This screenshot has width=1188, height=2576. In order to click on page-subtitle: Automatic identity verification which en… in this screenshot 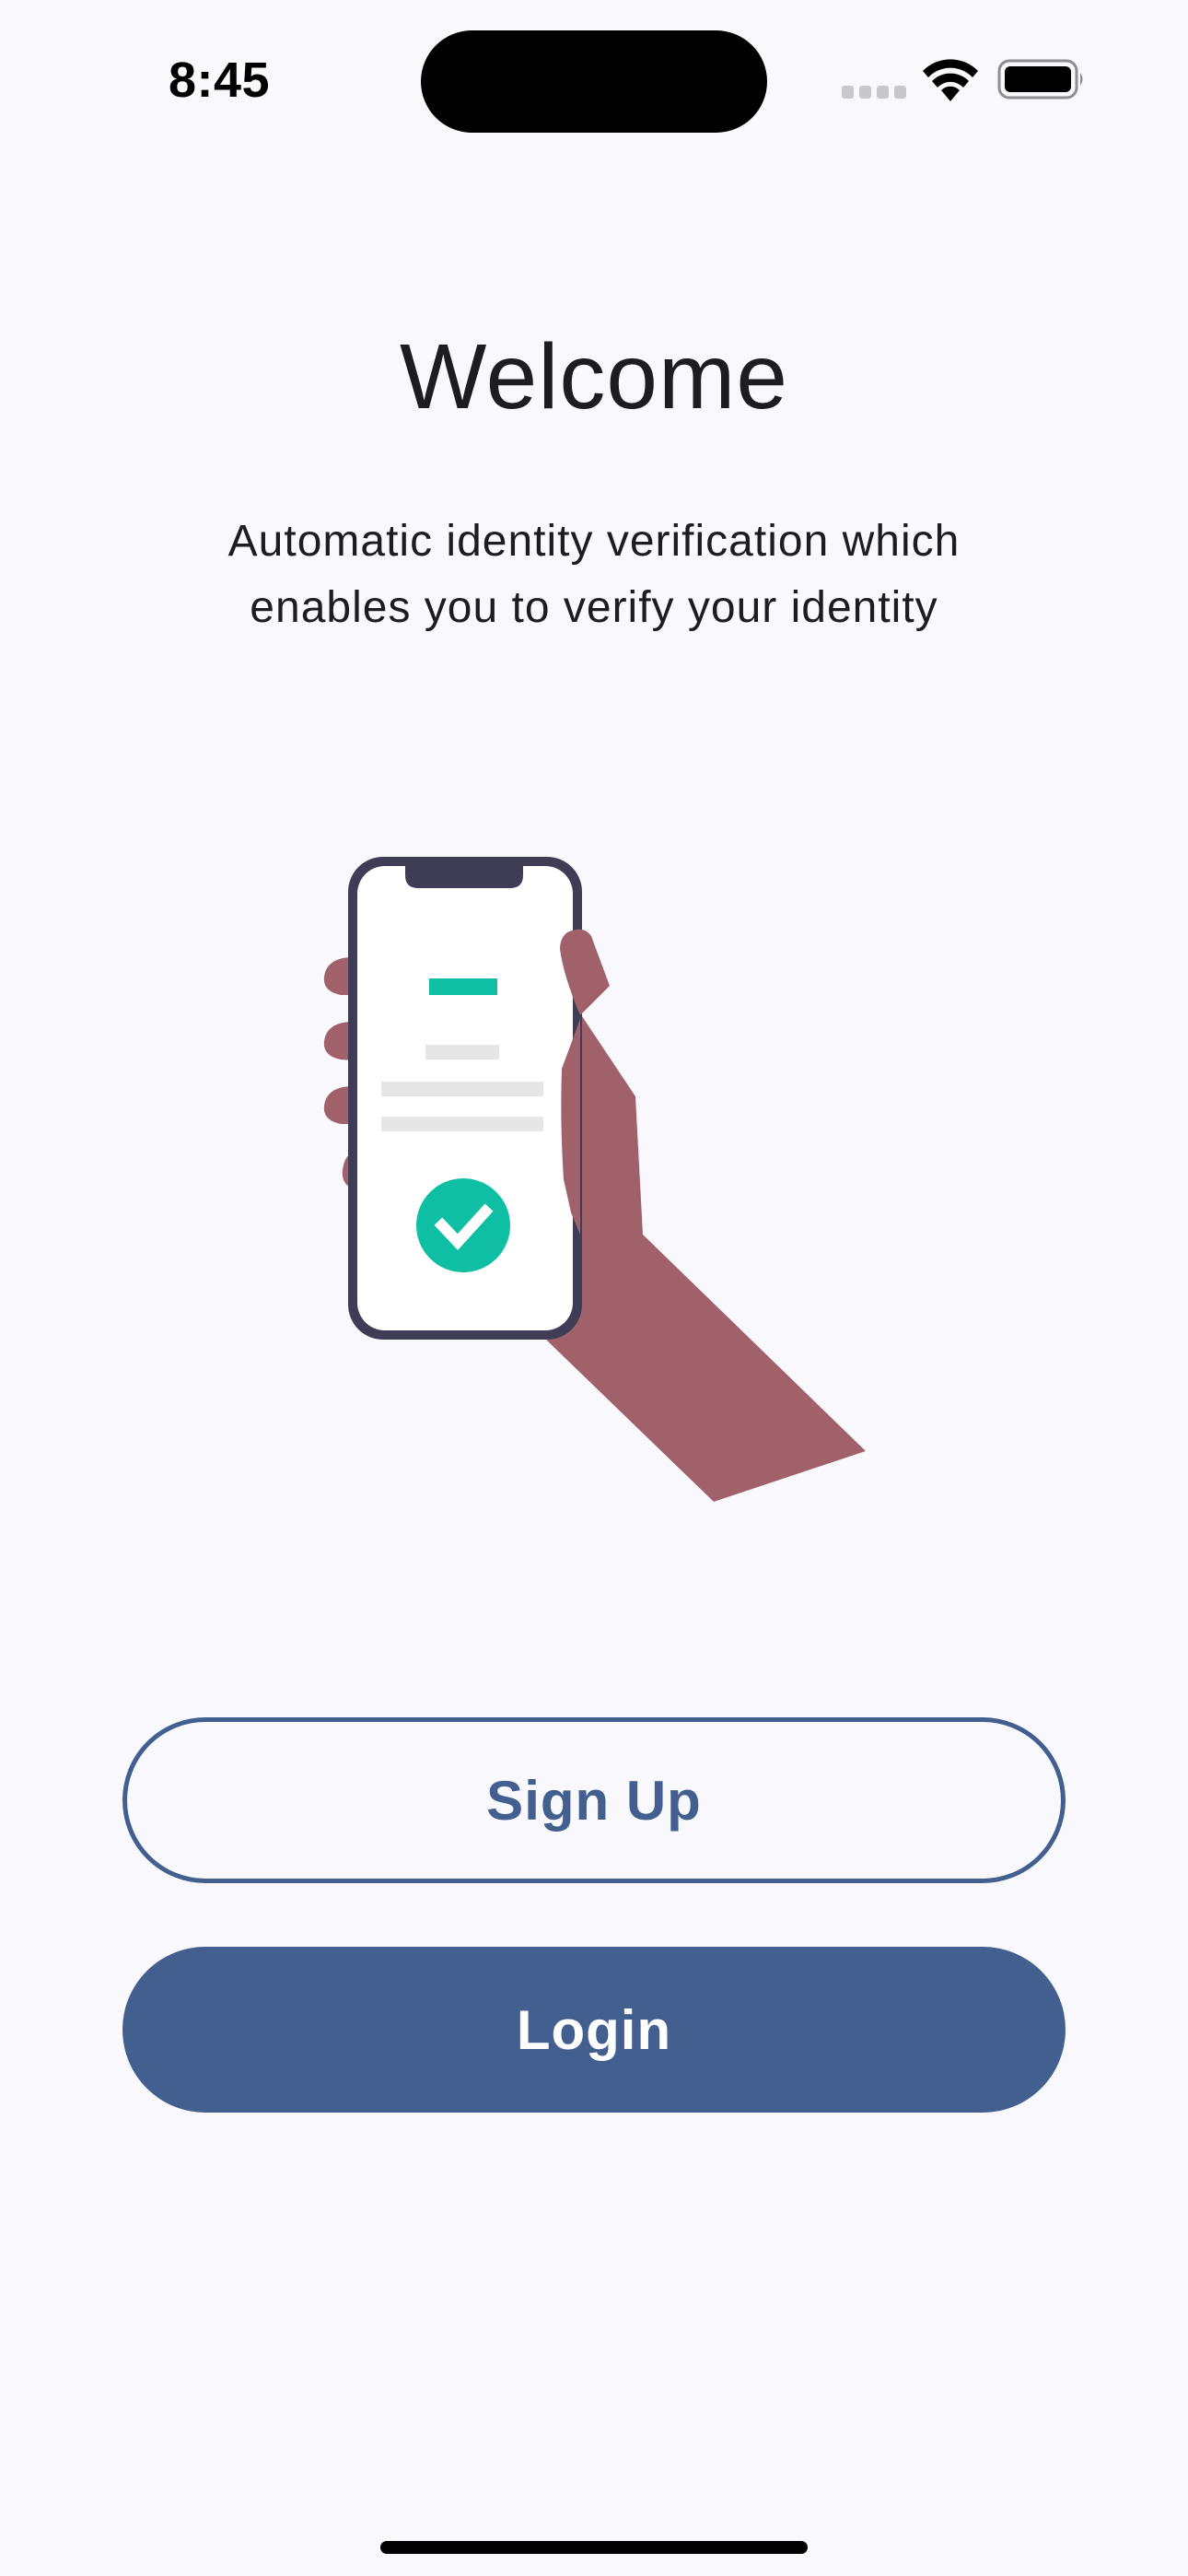, I will do `click(594, 574)`.